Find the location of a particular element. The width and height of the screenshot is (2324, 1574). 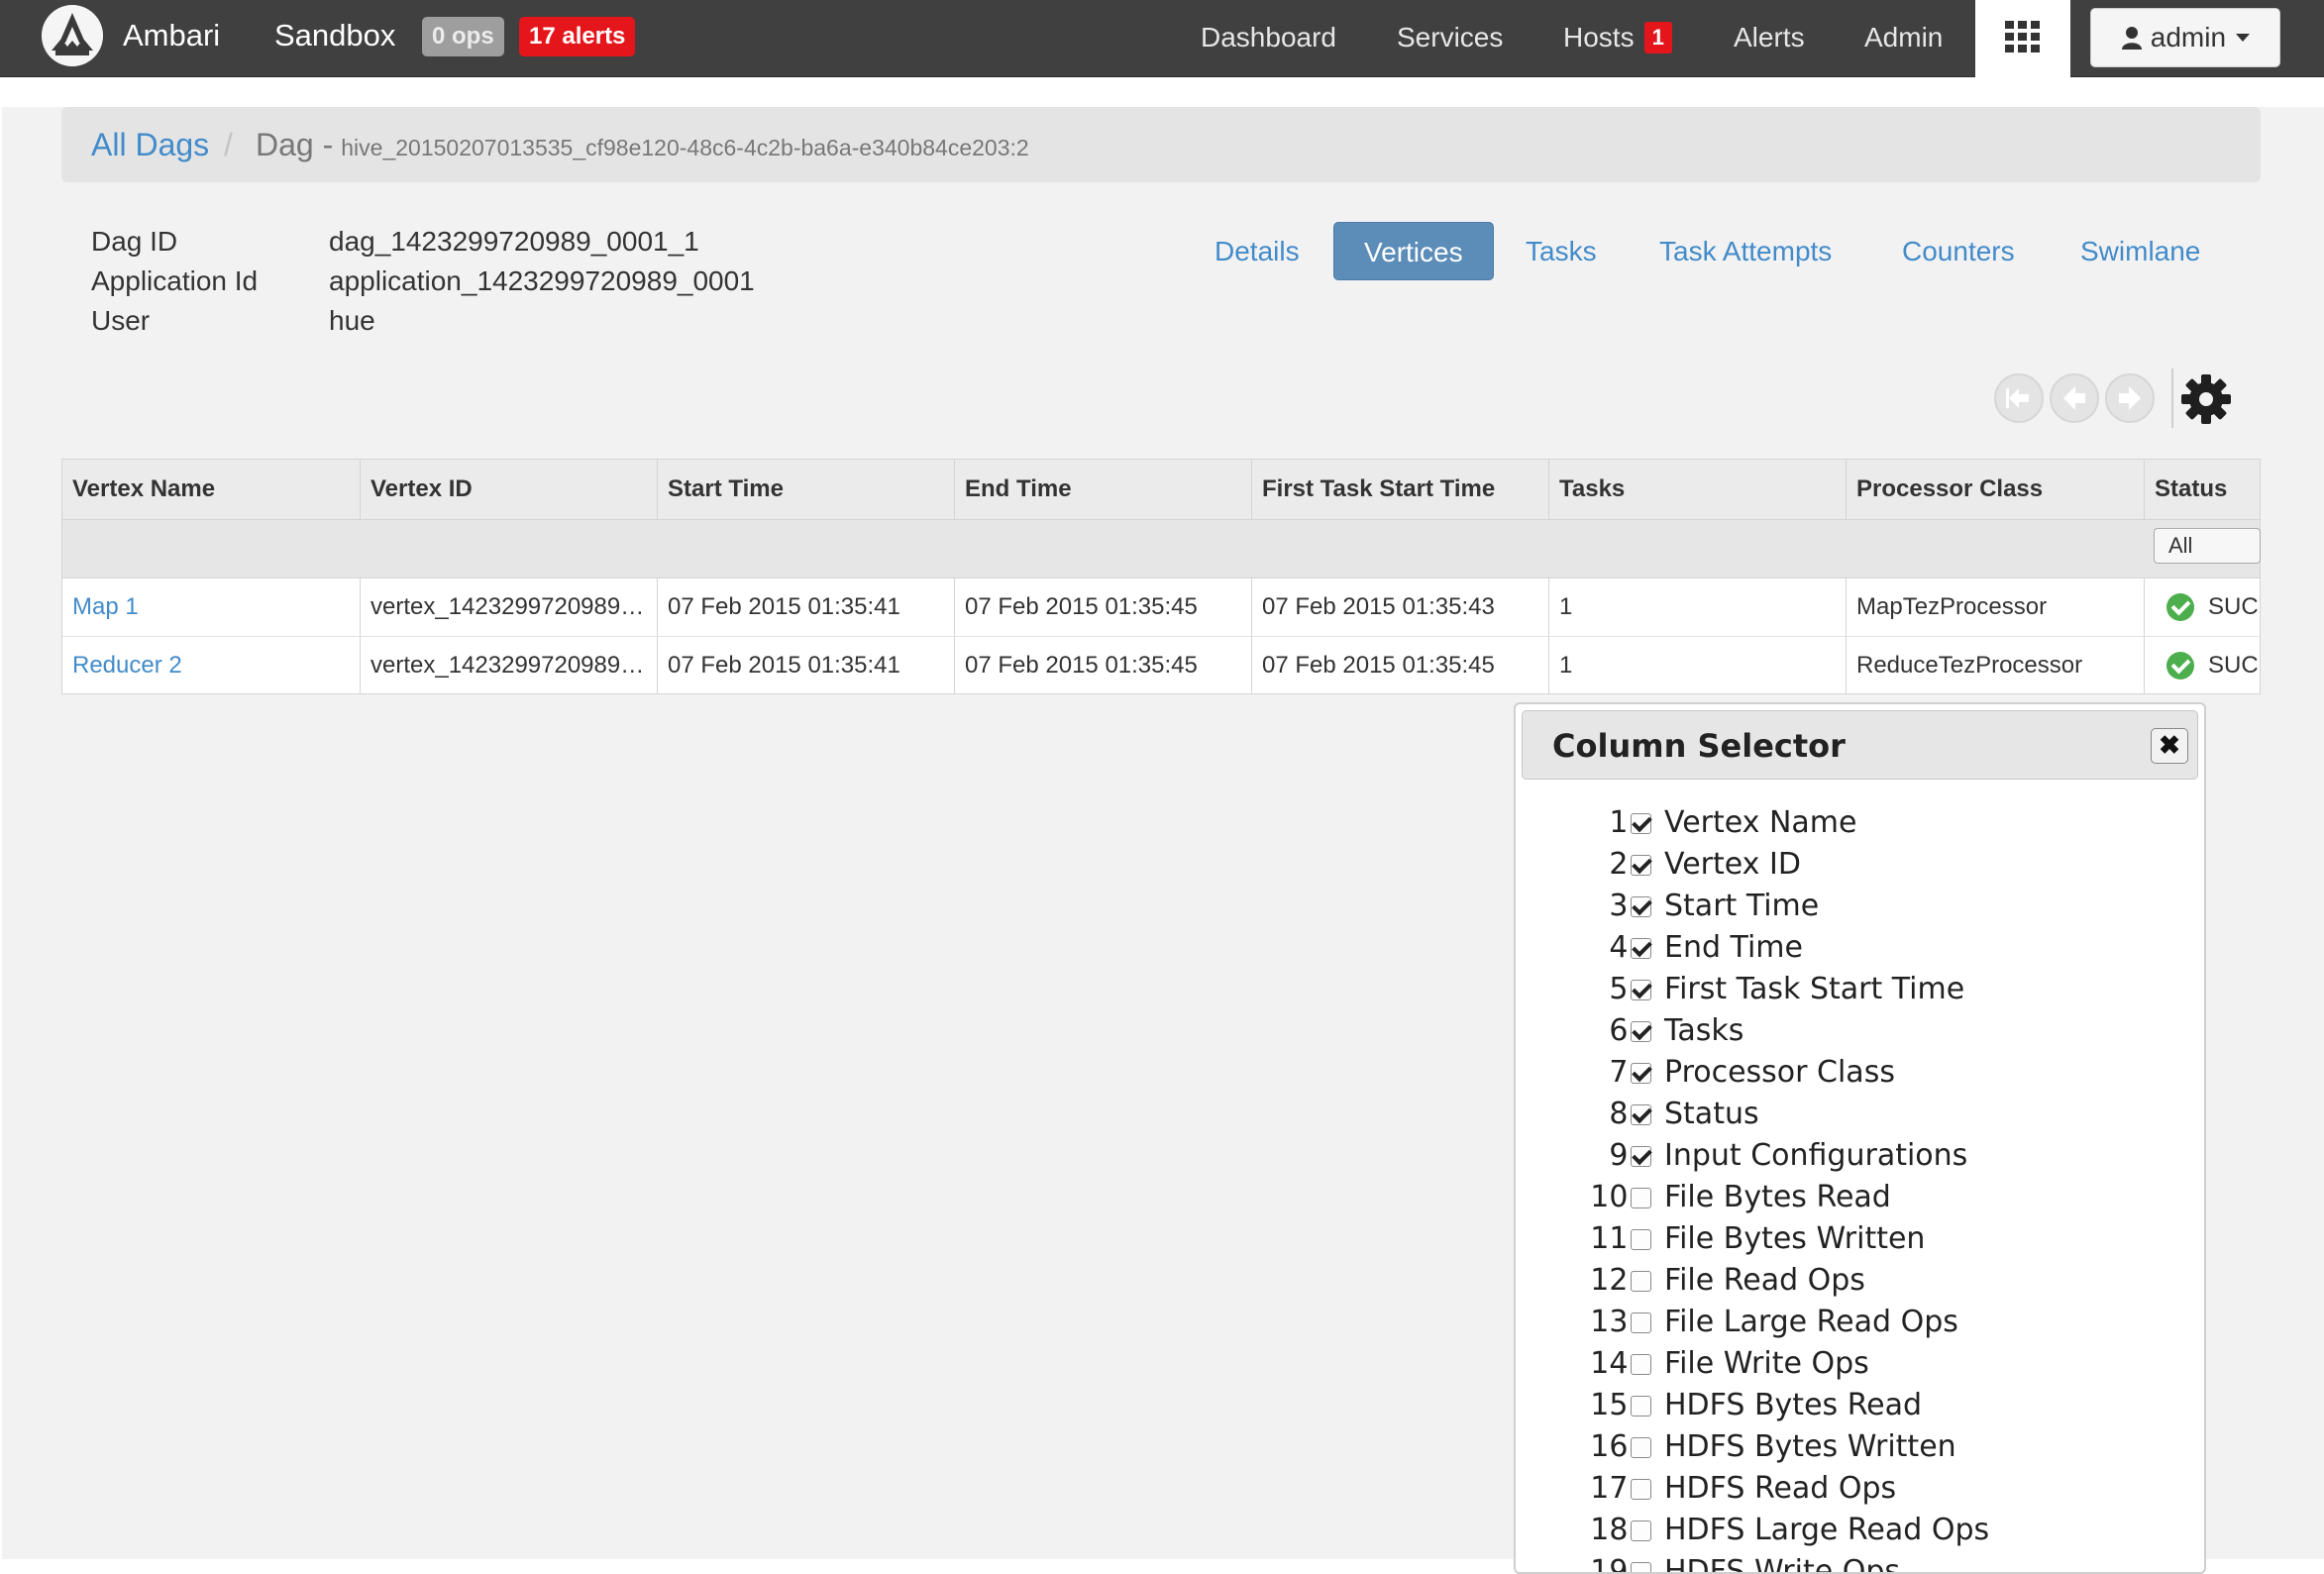

column-option: 2. Vertex ID is located at coordinates (1860, 865).